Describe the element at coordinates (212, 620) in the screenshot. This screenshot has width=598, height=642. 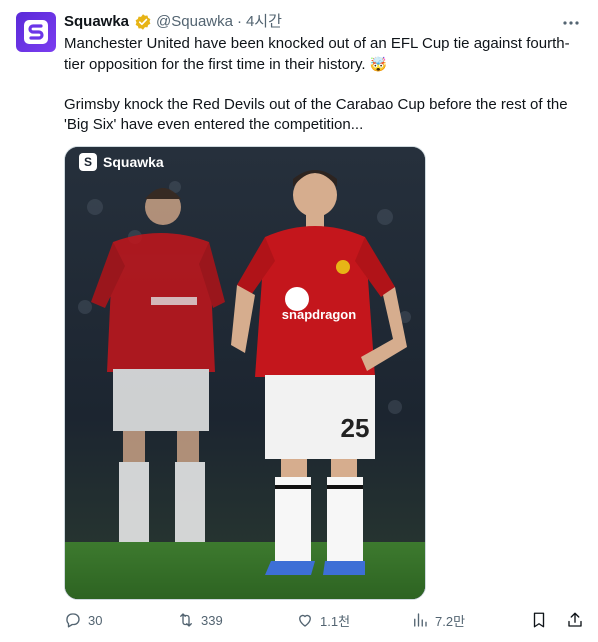
I see `retweet-count: 339` at that location.